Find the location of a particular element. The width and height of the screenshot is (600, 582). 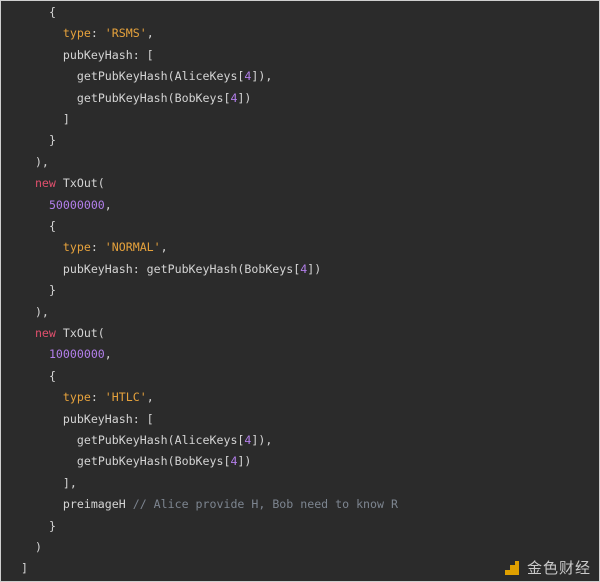

code-token: preimageH is located at coordinates (97, 504).